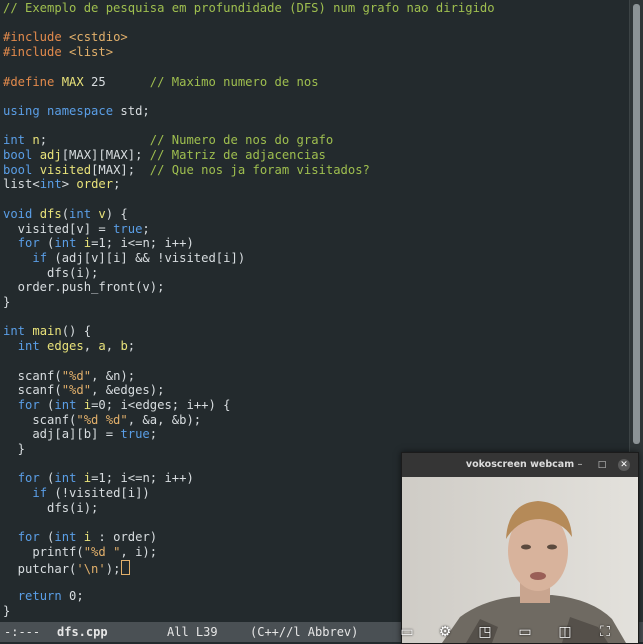 The height and width of the screenshot is (644, 643). Describe the element at coordinates (65, 214) in the screenshot. I see `code-line: void dfs(int v) {` at that location.